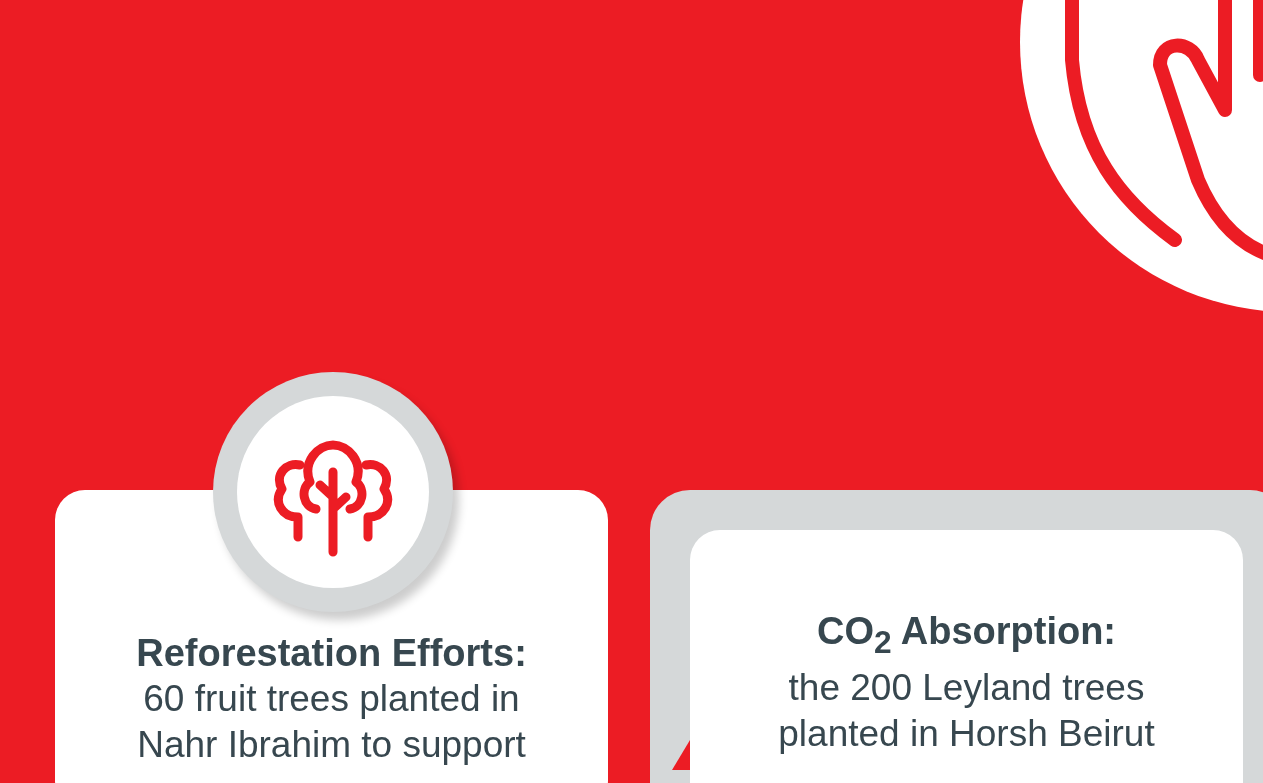 The image size is (1263, 783). I want to click on corner-decoration, so click(681, 755).